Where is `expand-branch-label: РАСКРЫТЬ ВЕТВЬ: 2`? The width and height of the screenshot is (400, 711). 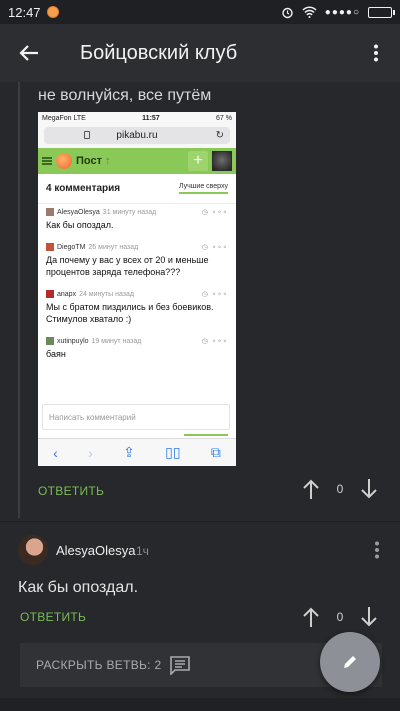
expand-branch-label: РАСКРЫТЬ ВЕТВЬ: 2 is located at coordinates (99, 665).